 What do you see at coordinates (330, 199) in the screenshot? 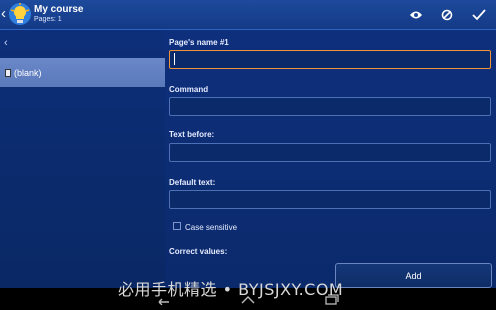
I see `default-text-input` at bounding box center [330, 199].